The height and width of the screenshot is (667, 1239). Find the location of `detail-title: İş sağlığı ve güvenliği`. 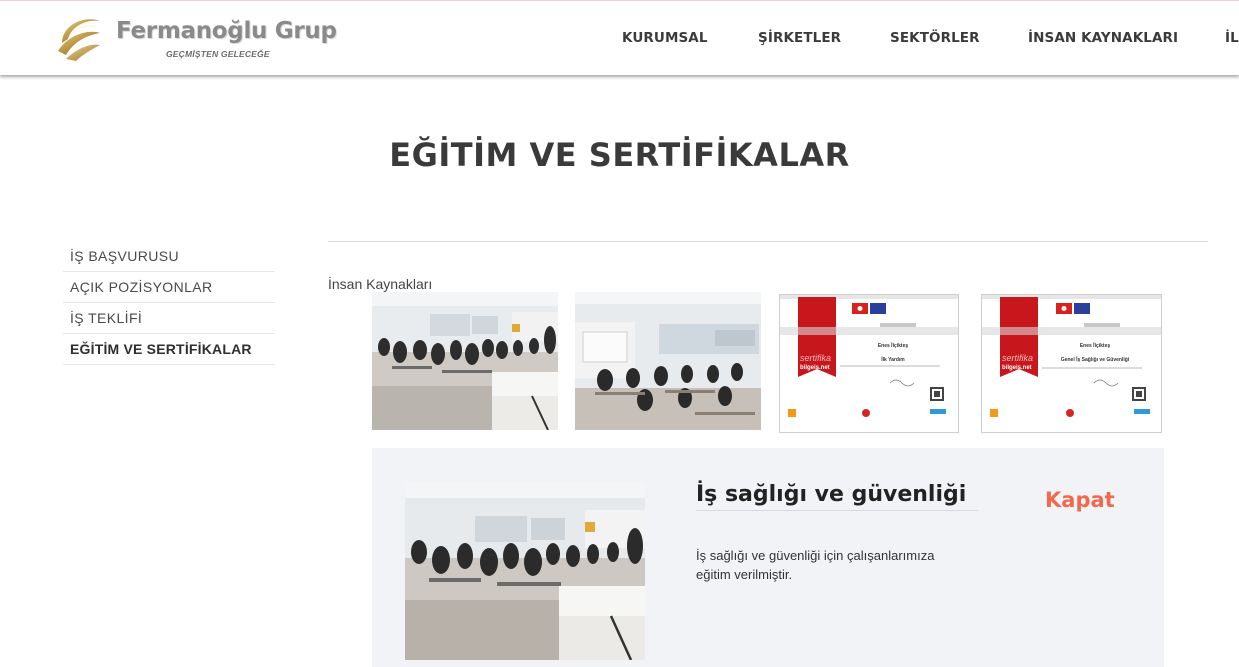

detail-title: İş sağlığı ve güvenliği is located at coordinates (837, 496).